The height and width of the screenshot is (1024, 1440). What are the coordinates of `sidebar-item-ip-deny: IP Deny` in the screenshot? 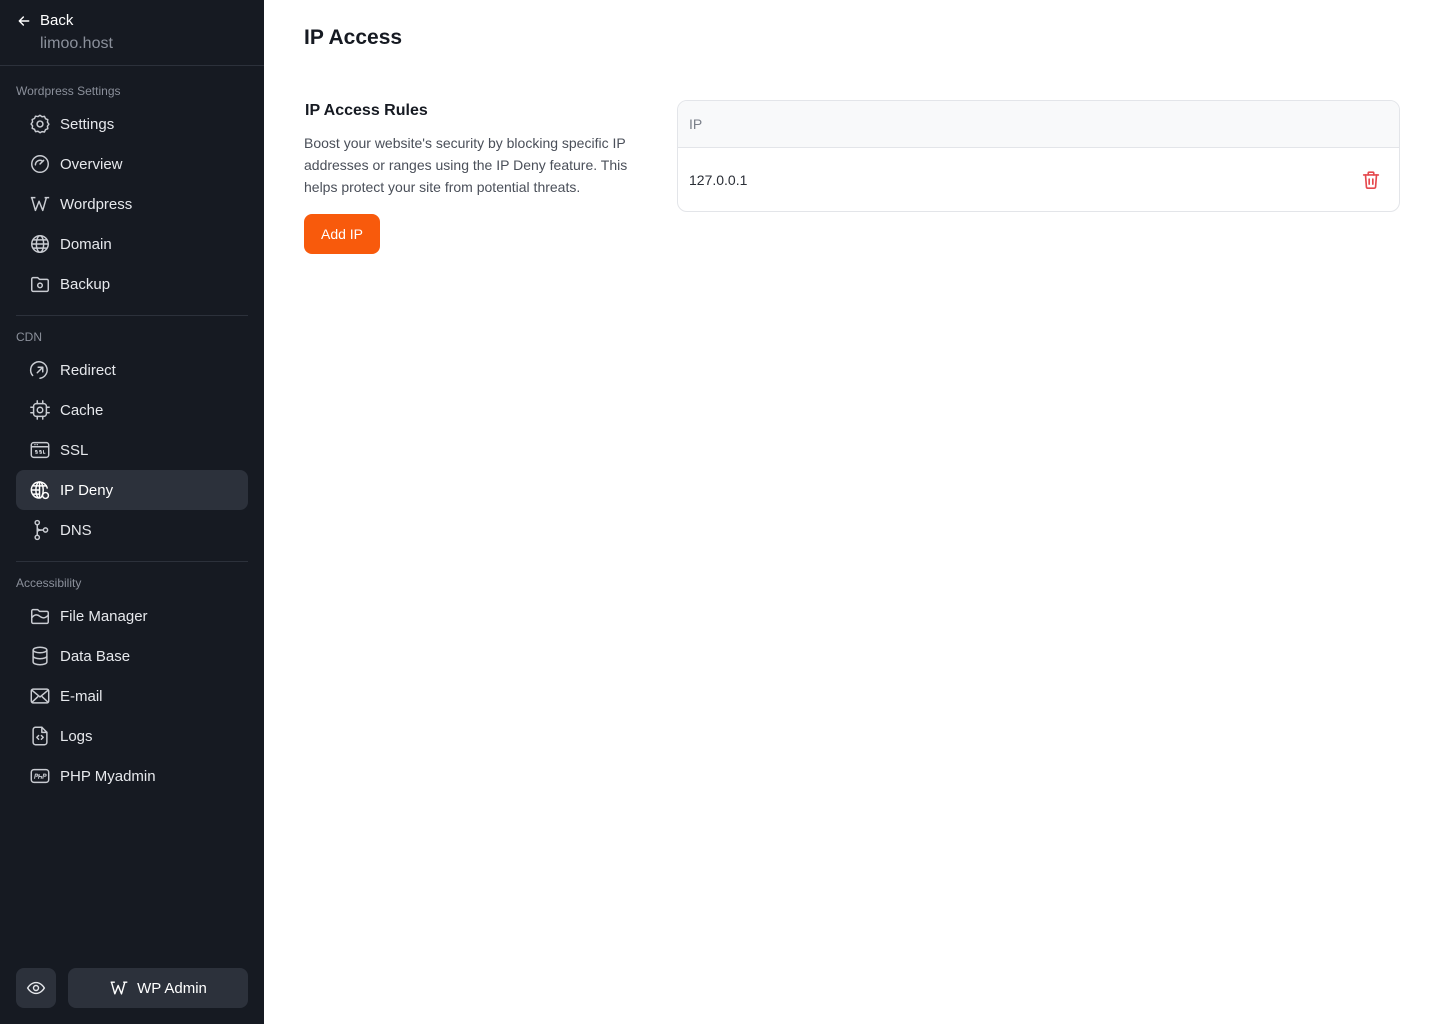 It's located at (132, 490).